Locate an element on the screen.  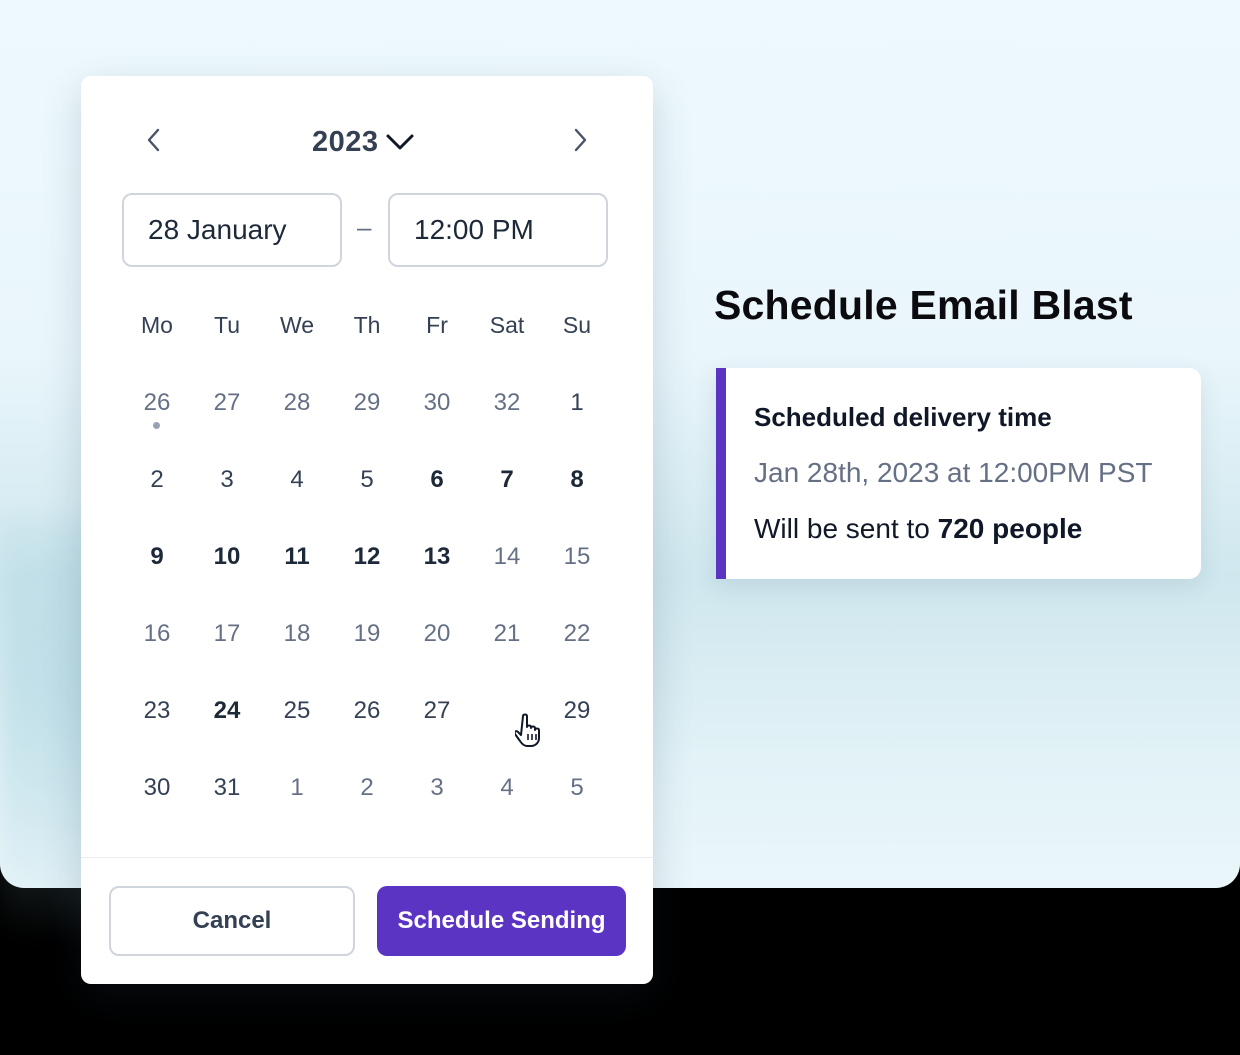
year-dropdown: 2023 is located at coordinates (363, 142).